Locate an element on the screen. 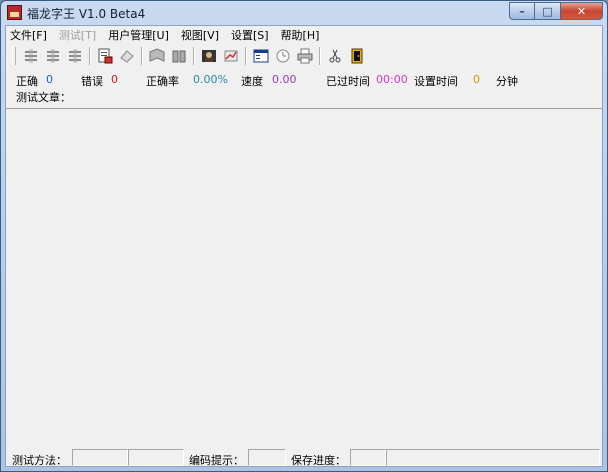 The image size is (608, 472). test-method-panel is located at coordinates (100, 457).